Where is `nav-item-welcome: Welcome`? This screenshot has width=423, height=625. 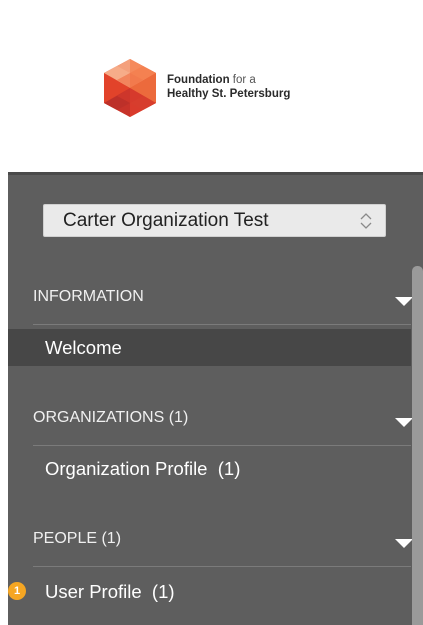 nav-item-welcome: Welcome is located at coordinates (209, 347).